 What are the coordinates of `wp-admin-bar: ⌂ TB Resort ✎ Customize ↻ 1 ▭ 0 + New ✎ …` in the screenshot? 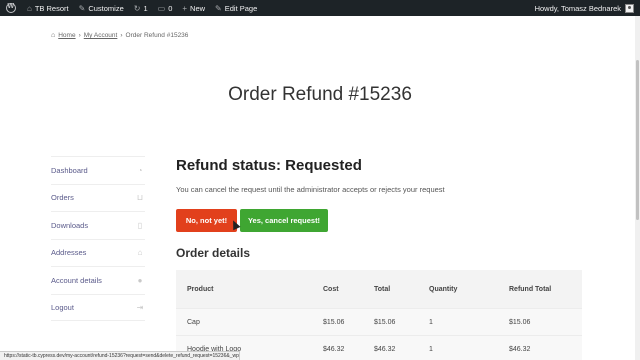 It's located at (320, 8).